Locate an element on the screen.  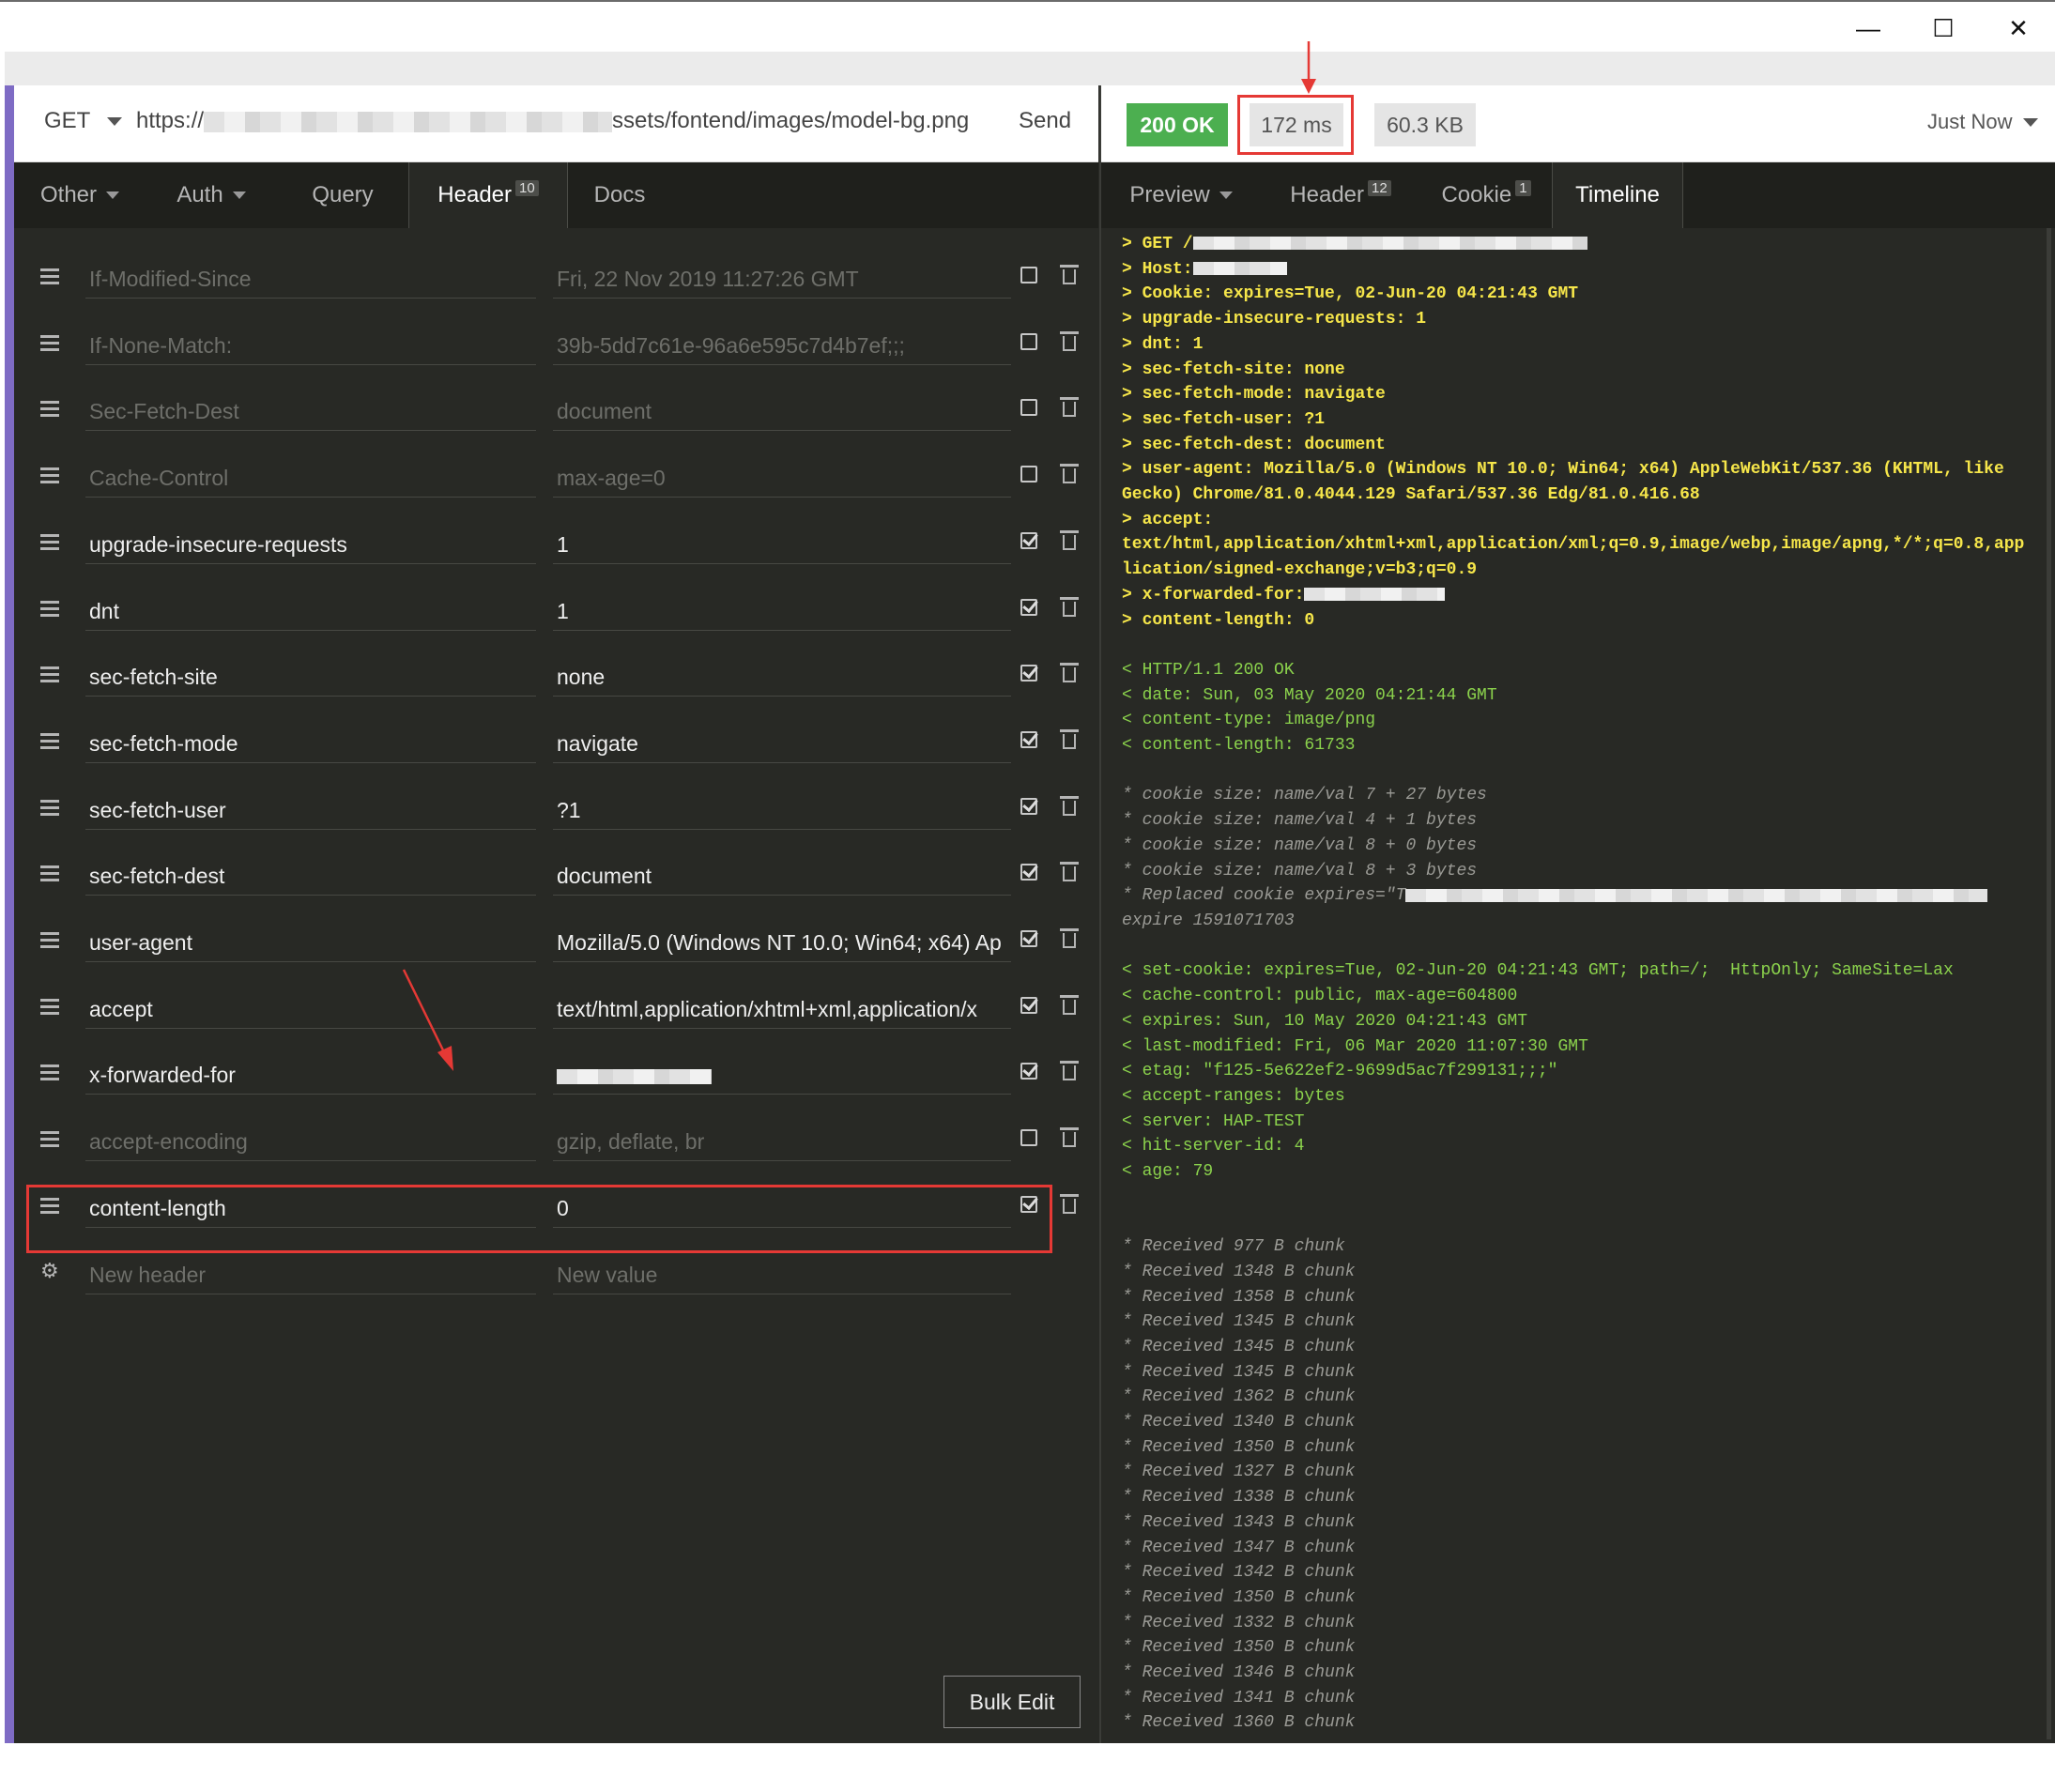
timeline-line: * Received 1332 B chunk is located at coordinates (1239, 1623).